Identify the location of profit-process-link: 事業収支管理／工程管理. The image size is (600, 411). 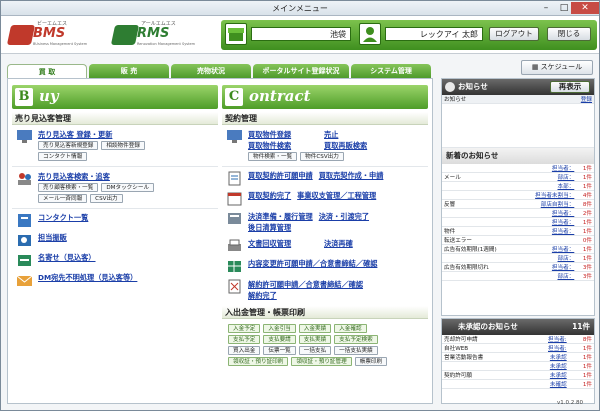
(336, 195).